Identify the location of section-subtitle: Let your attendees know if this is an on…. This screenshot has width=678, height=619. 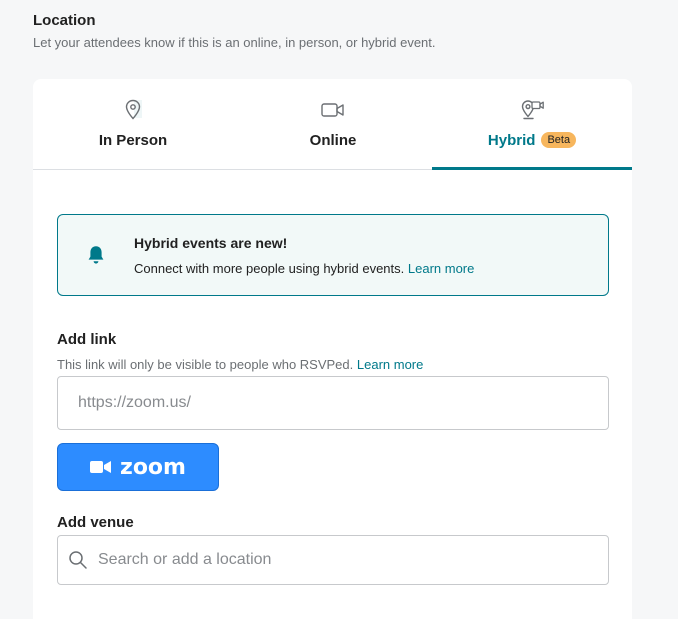
(234, 42).